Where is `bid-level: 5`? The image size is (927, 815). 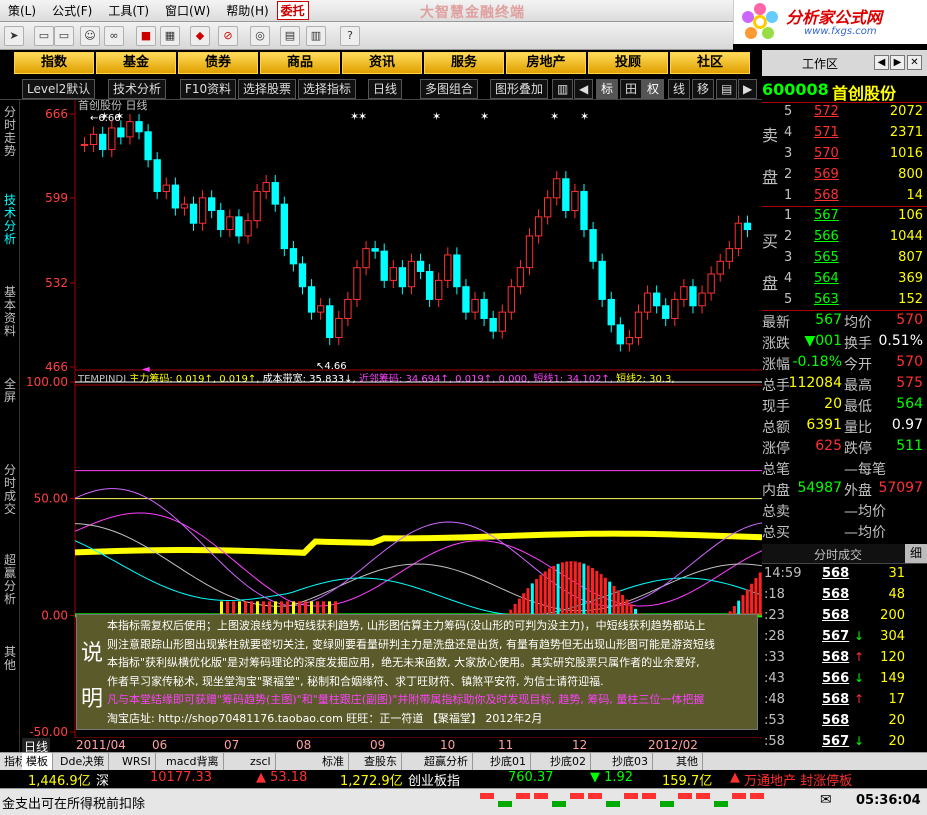
bid-level: 5 is located at coordinates (788, 299).